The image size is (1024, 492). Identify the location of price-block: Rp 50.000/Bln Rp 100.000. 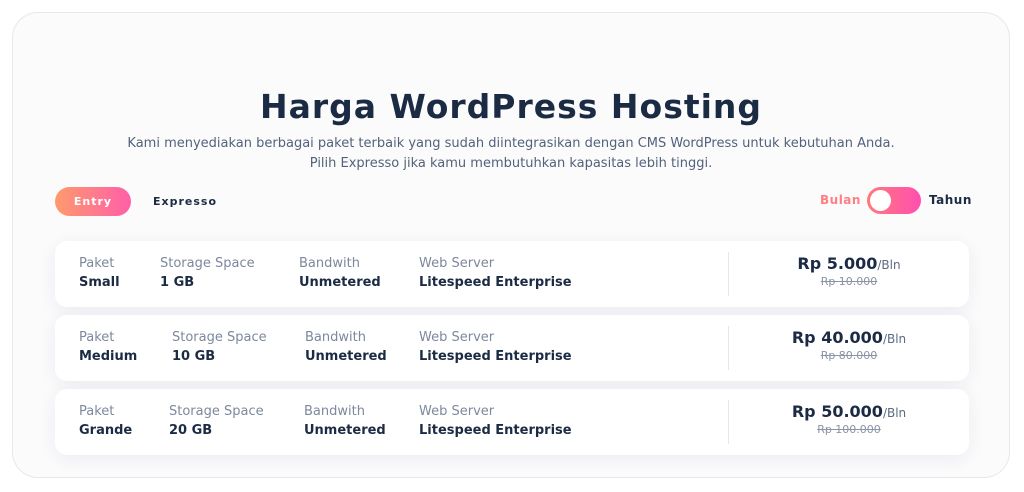
(849, 419).